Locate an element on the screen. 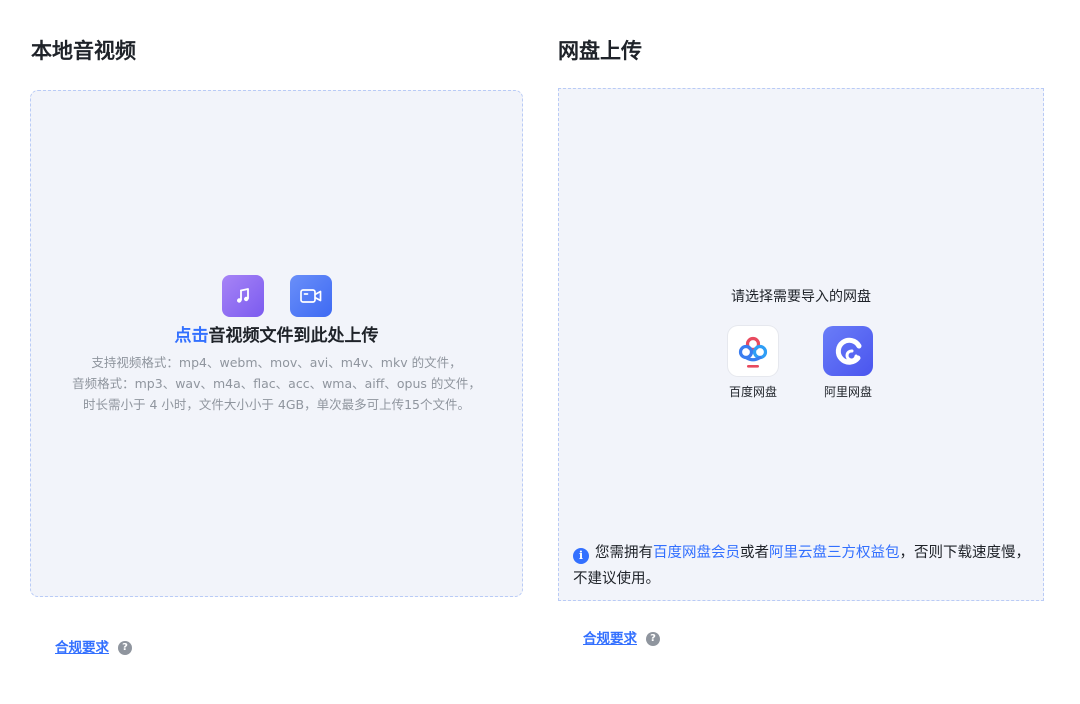  music-note-icon is located at coordinates (243, 296).